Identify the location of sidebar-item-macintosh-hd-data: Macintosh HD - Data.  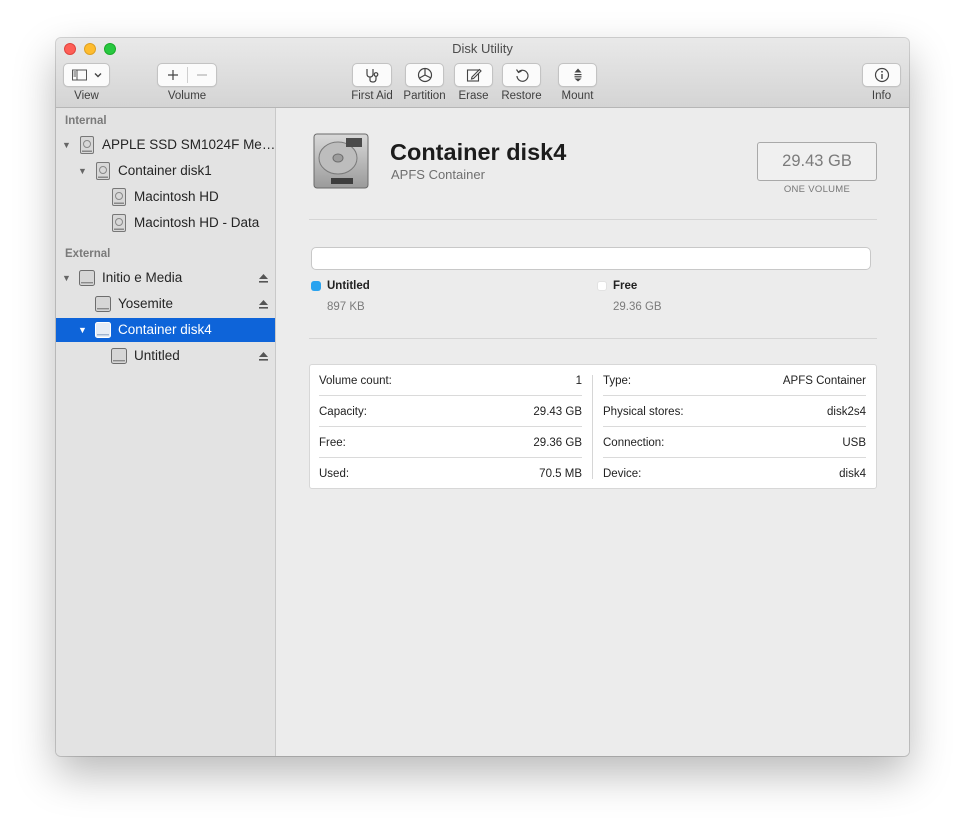
(165, 223).